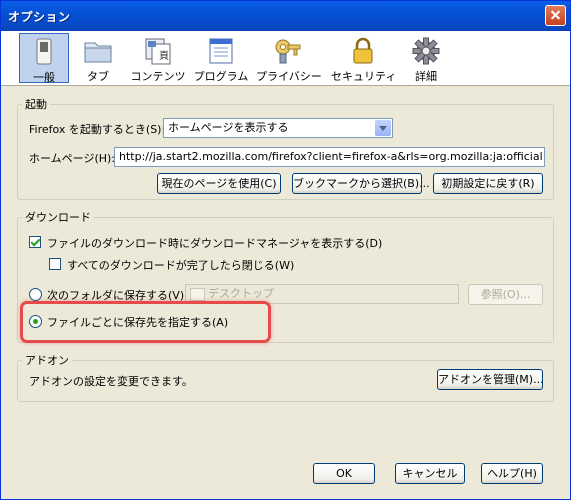 Image resolution: width=571 pixels, height=500 pixels. What do you see at coordinates (289, 76) in the screenshot?
I see `tab-privacy-label: プライバシー` at bounding box center [289, 76].